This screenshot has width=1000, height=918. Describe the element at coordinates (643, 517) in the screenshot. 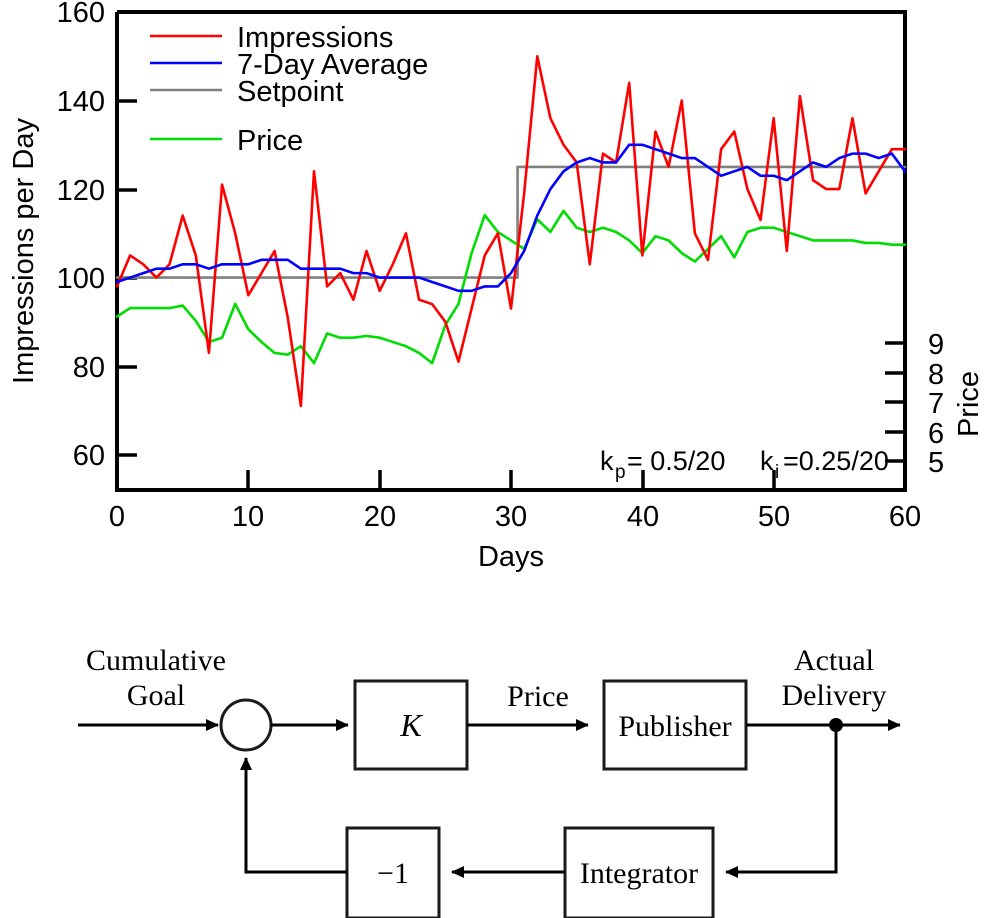

I see `x-tick-label: 40` at that location.